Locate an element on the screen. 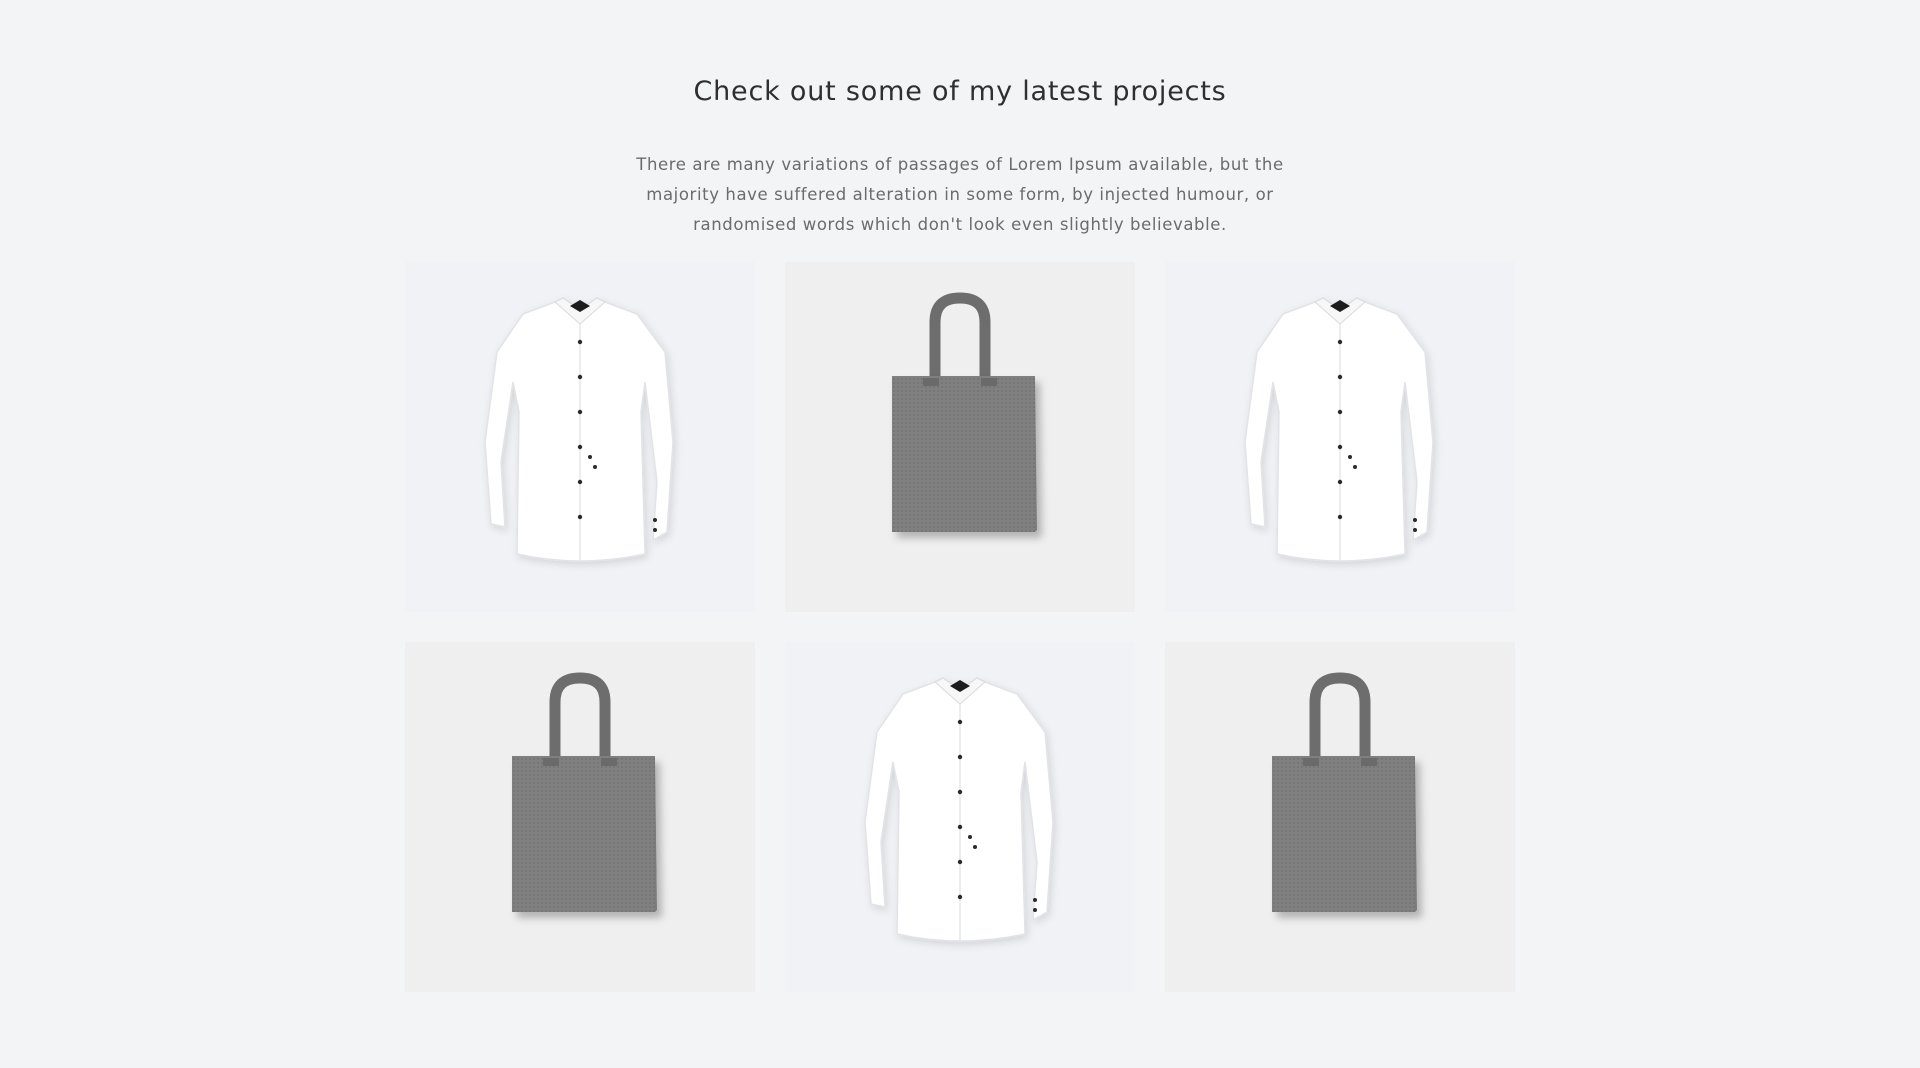 The image size is (1920, 1068). section-title: Check out some of my latest projects is located at coordinates (960, 91).